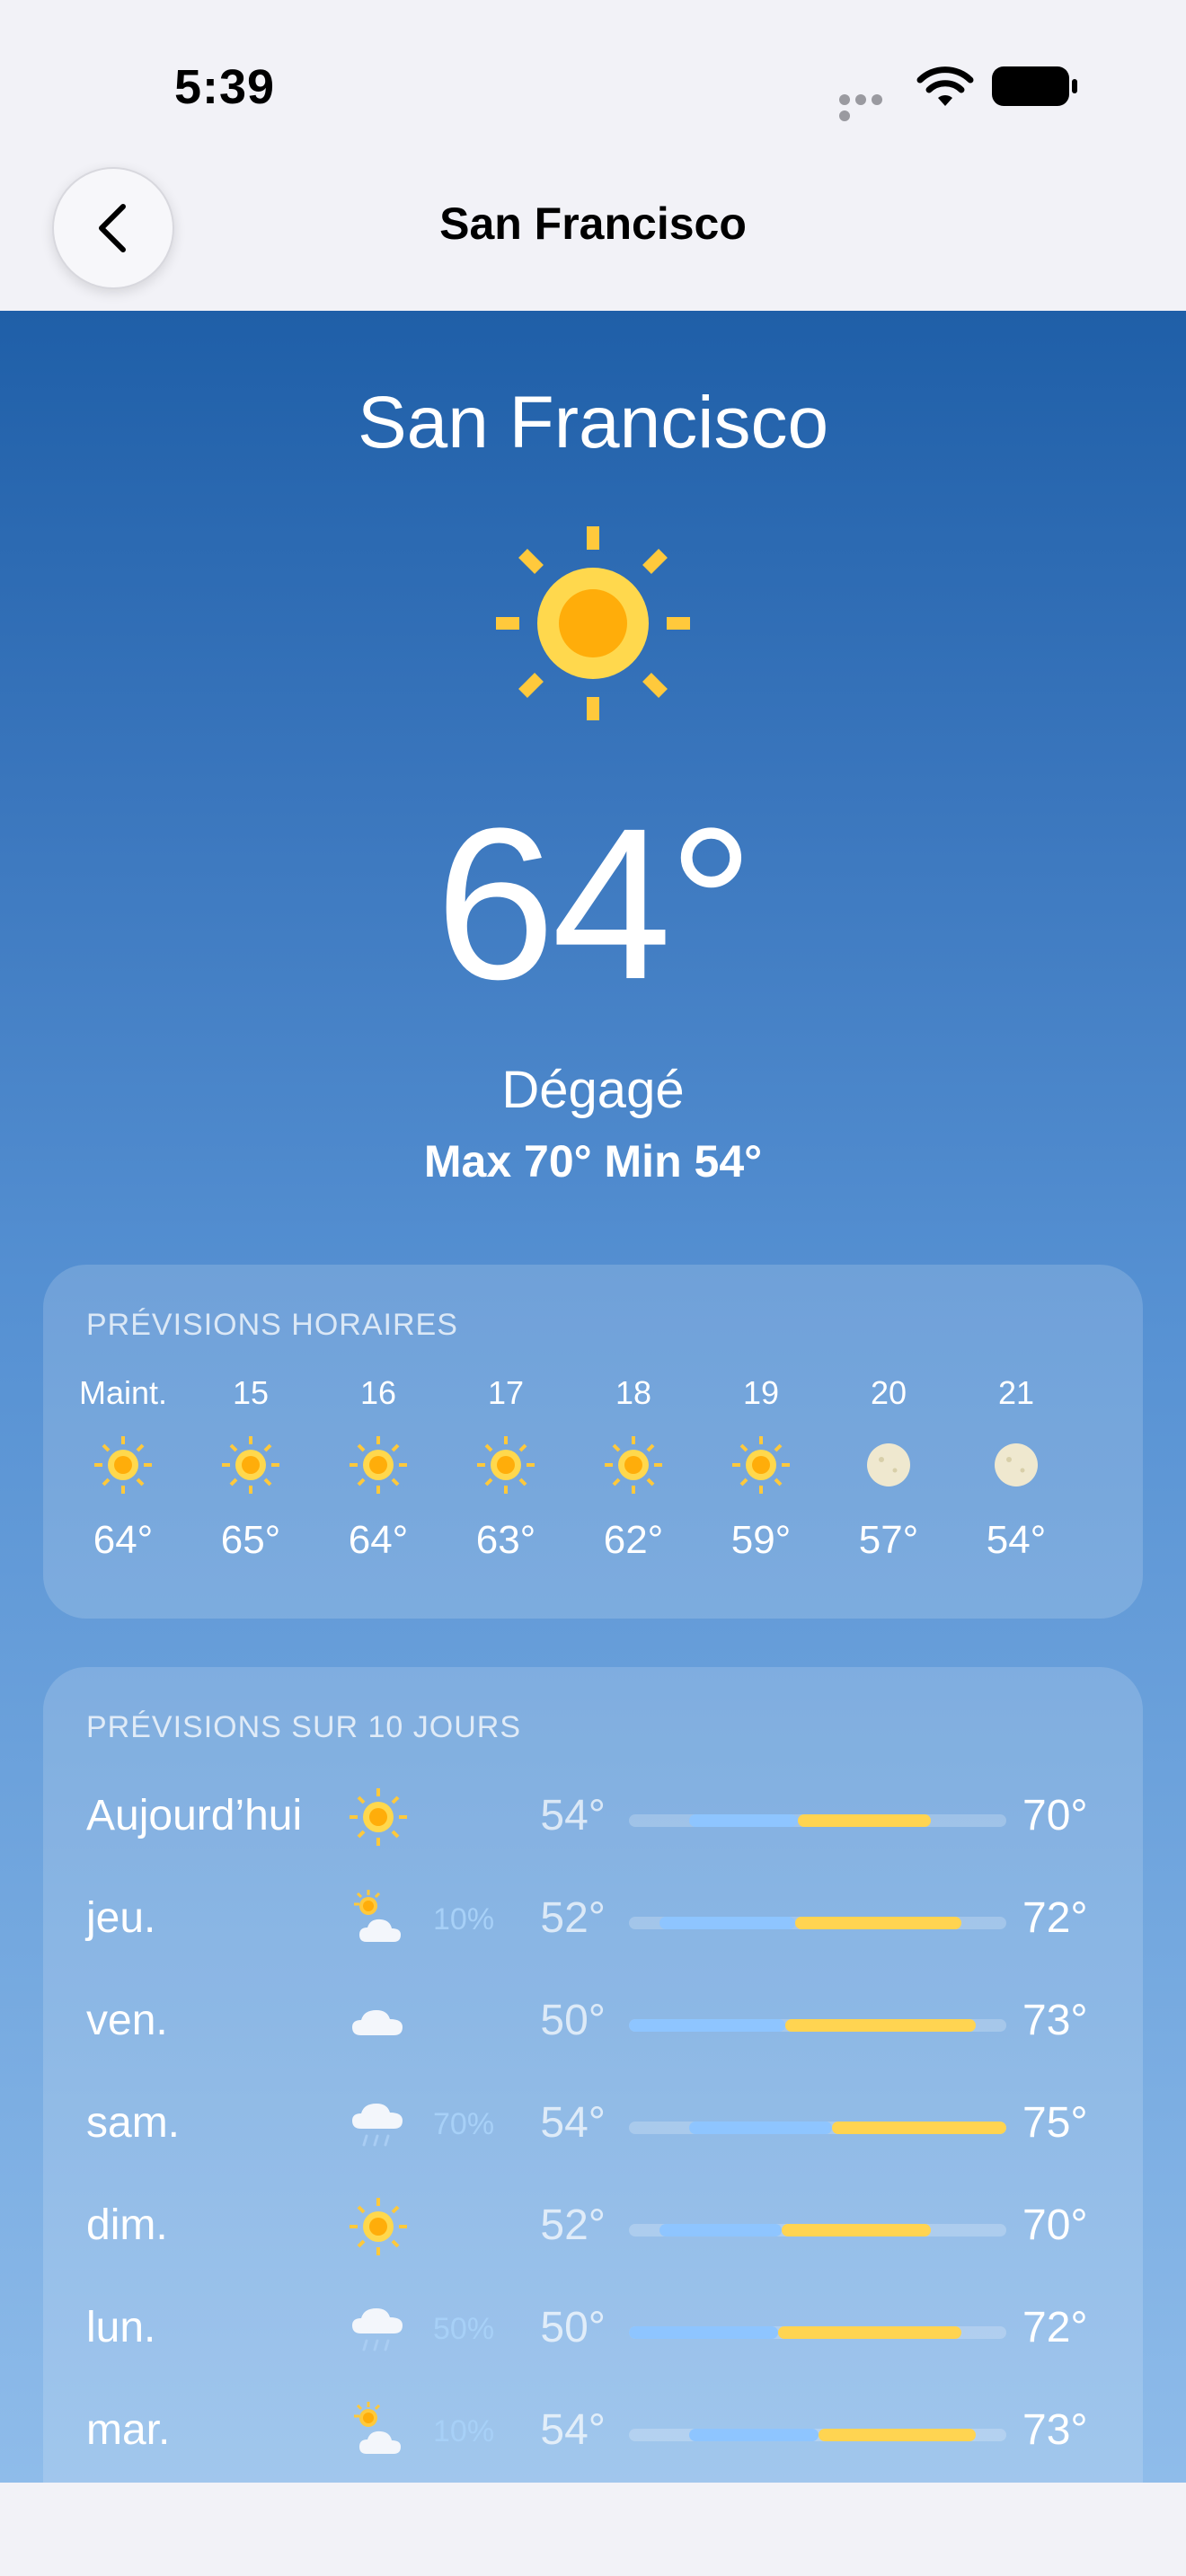  I want to click on hour-label: Maint., so click(123, 1392).